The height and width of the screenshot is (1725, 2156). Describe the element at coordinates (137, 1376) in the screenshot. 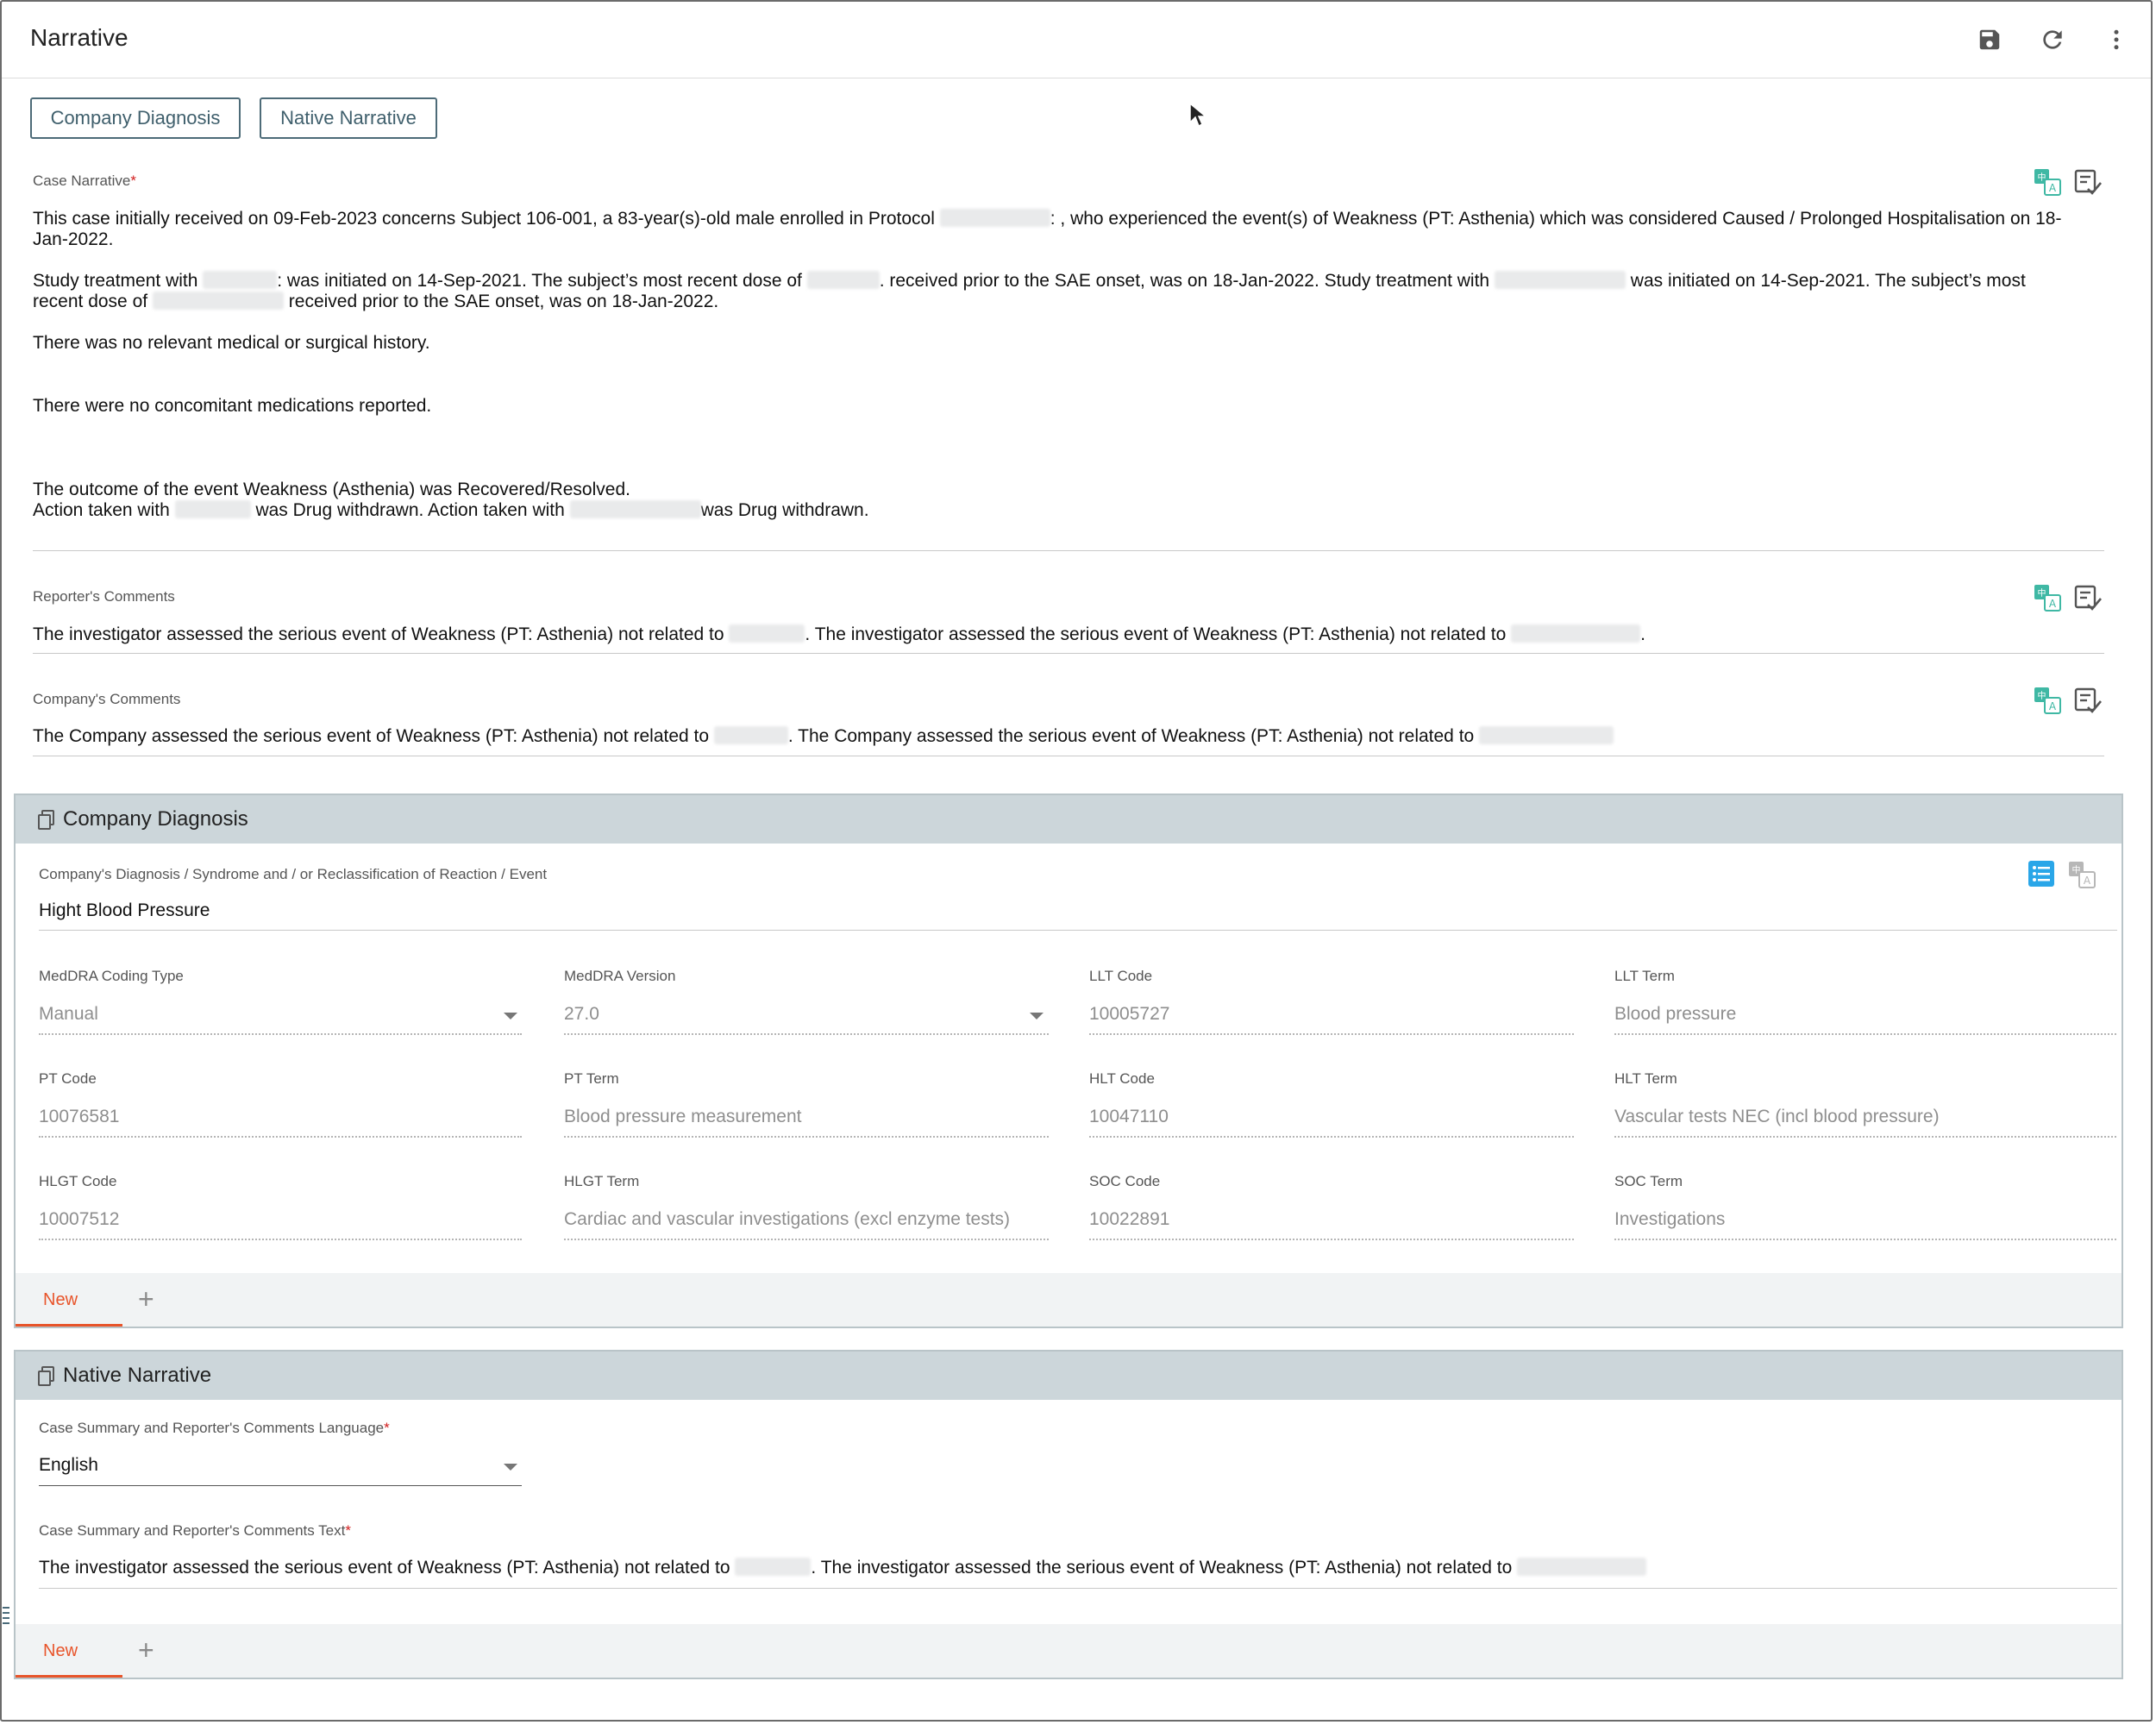

I see `native-narrative-title: Native Narrative` at that location.